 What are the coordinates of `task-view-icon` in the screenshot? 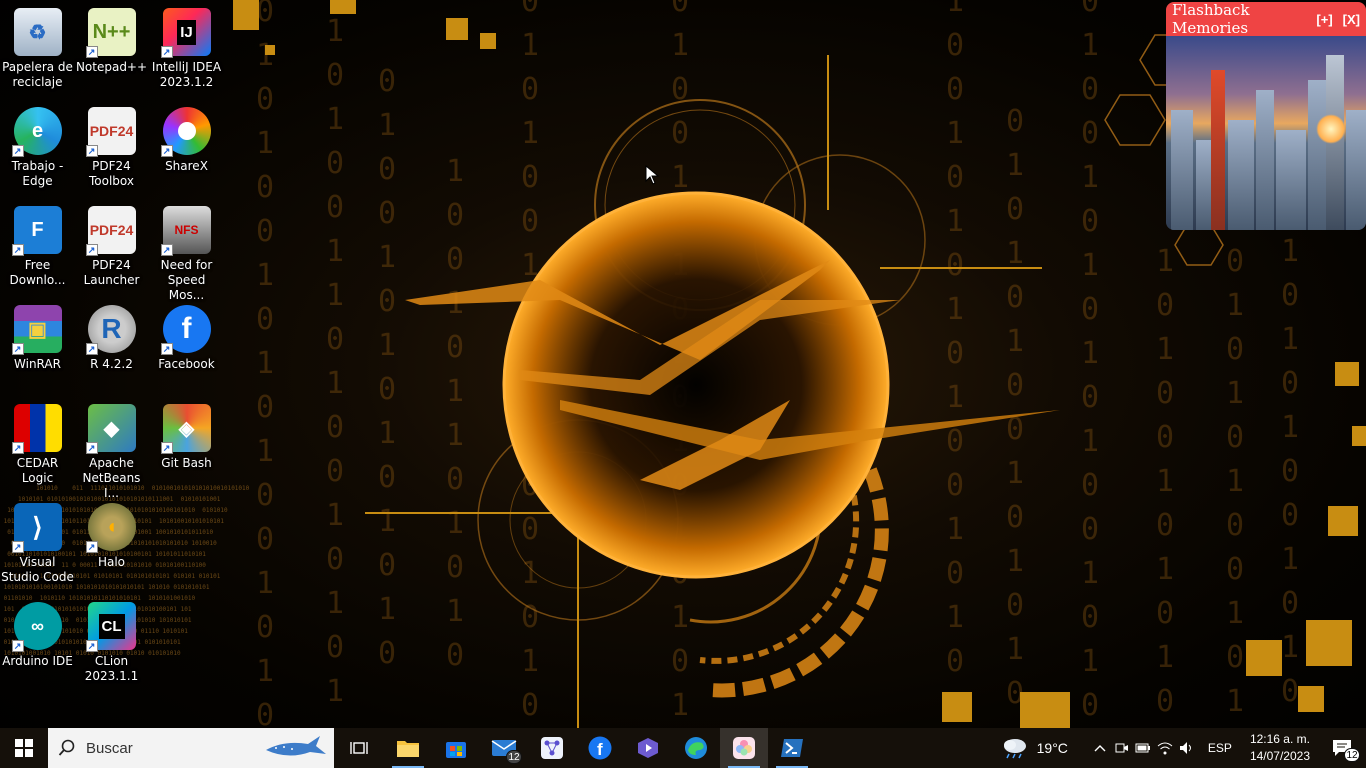 It's located at (359, 748).